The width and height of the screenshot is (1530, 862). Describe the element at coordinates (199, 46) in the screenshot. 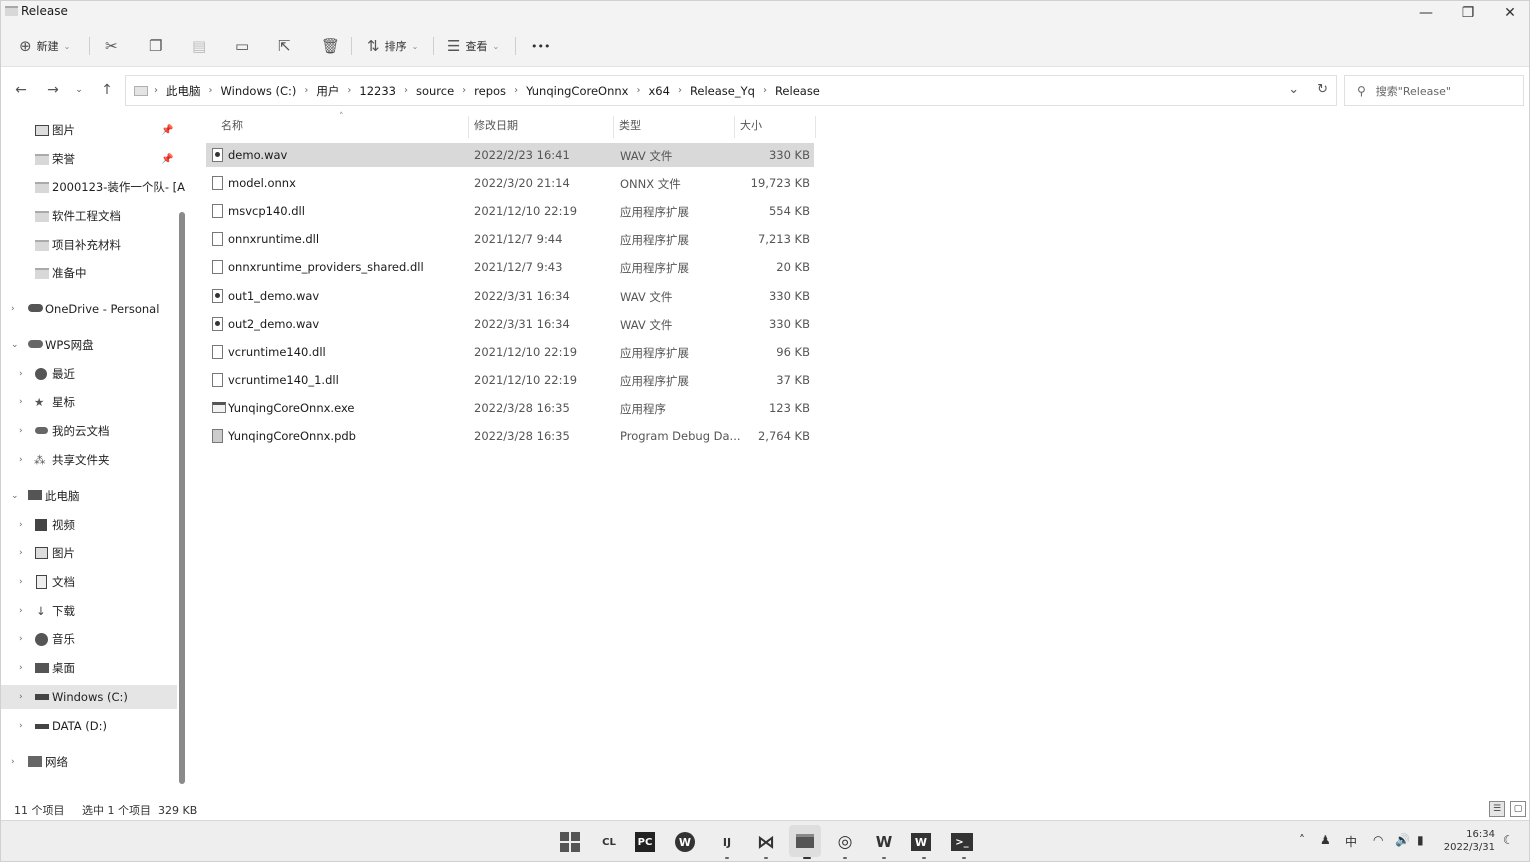

I see `paste-button: ▤` at that location.